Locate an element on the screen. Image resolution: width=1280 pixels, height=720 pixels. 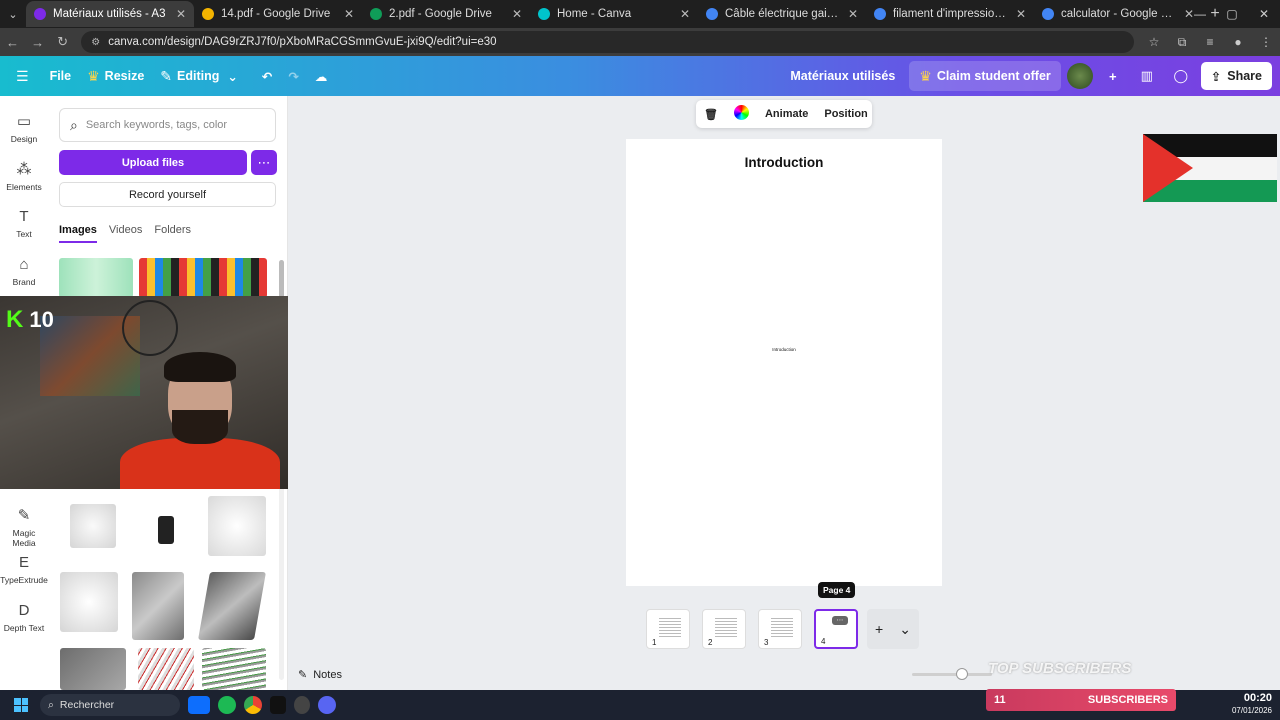
back-icon: ← is located at coordinates (12, 42).